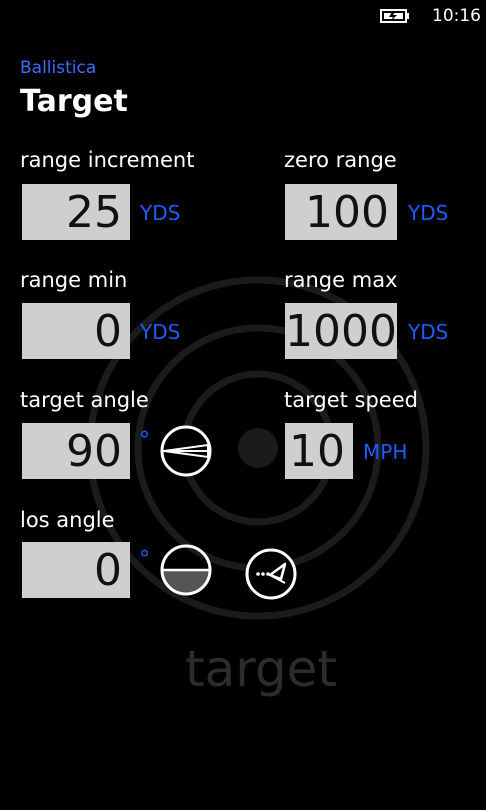  Describe the element at coordinates (243, 17) in the screenshot. I see `status-bar: 10:16` at that location.